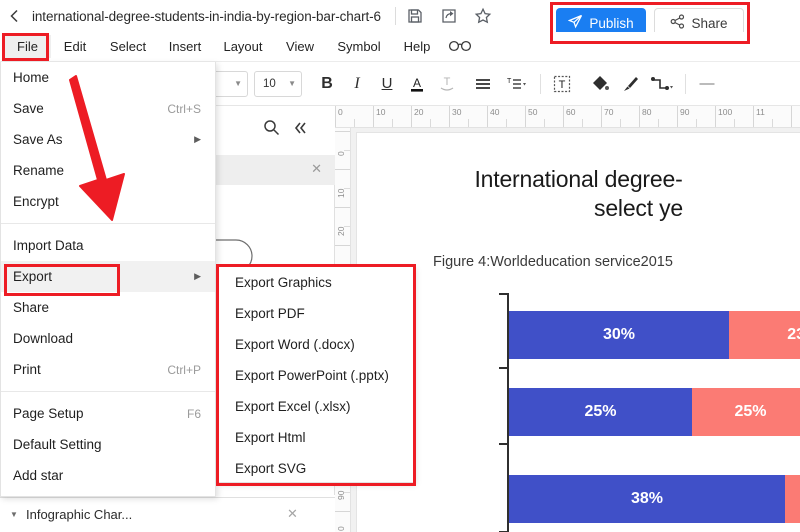 Image resolution: width=800 pixels, height=532 pixels. I want to click on bold-button: B, so click(327, 84).